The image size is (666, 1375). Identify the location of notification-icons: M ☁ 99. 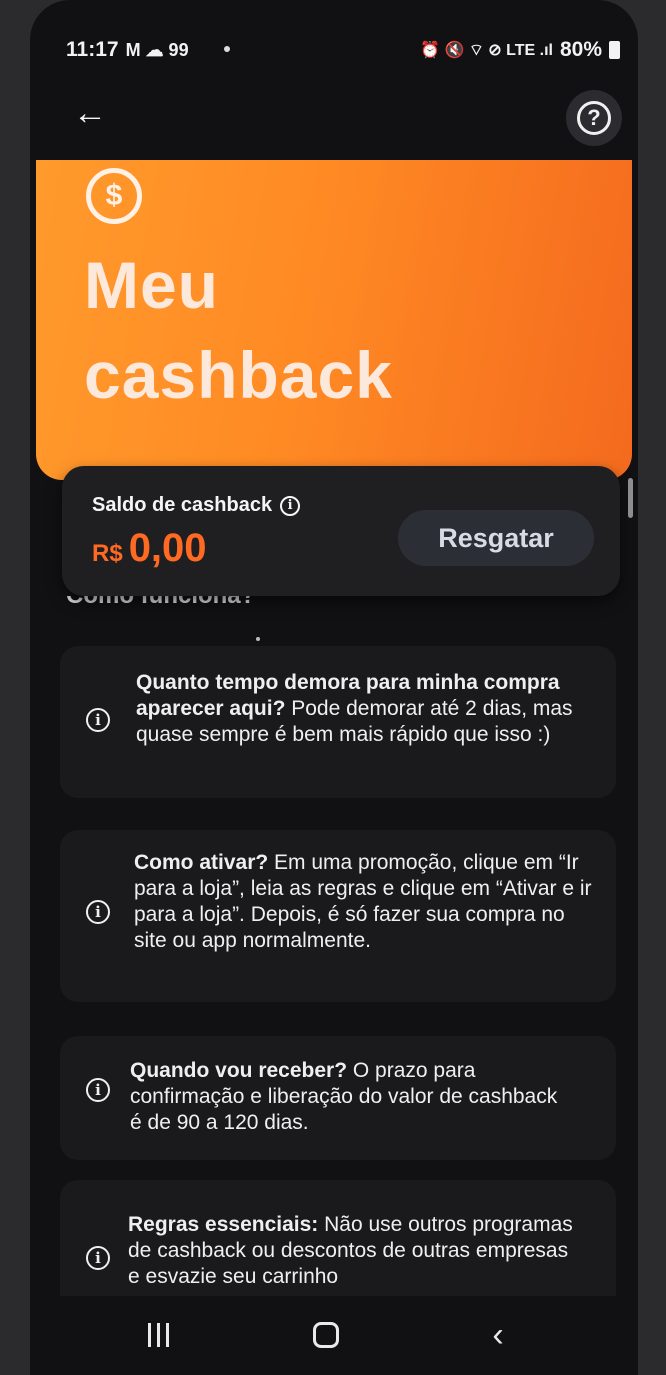
(157, 49).